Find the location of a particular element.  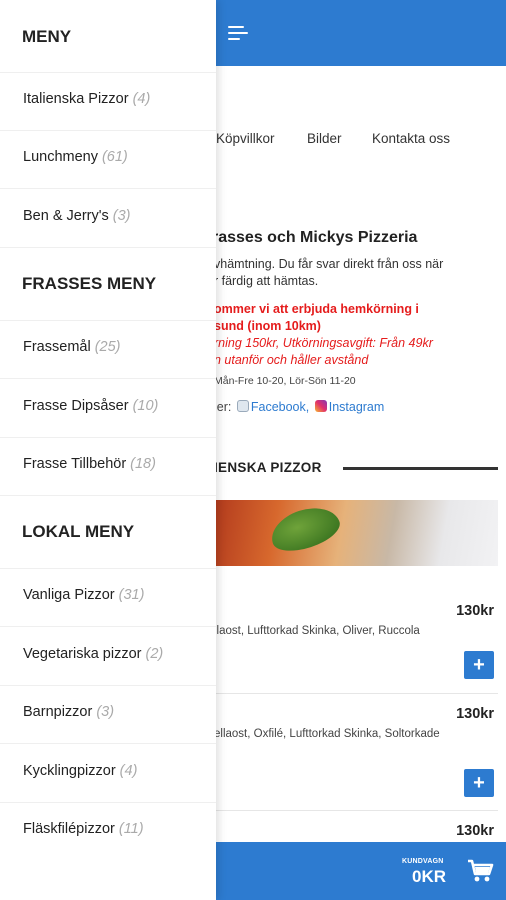

nav-link-kontakta: Kontakta oss is located at coordinates (411, 138).